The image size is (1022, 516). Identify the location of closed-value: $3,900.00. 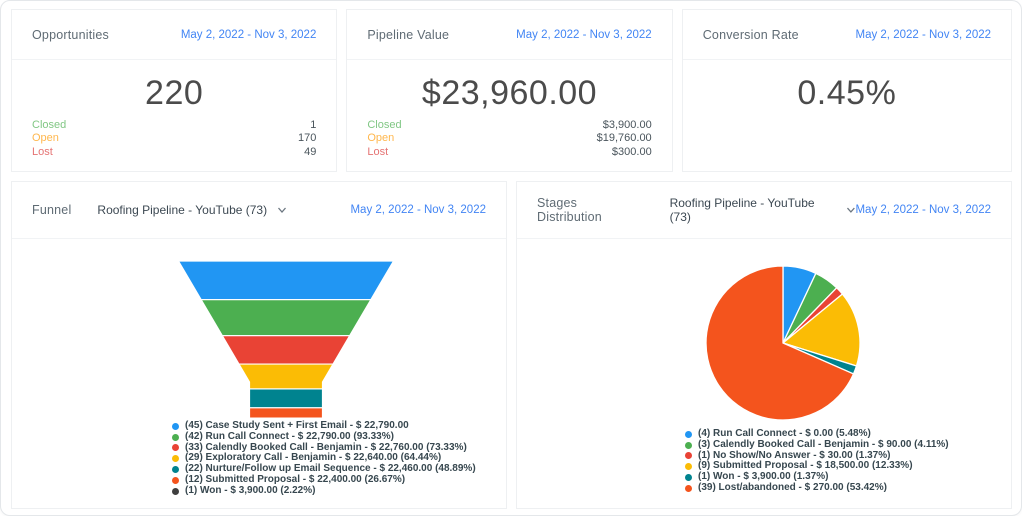
(627, 124).